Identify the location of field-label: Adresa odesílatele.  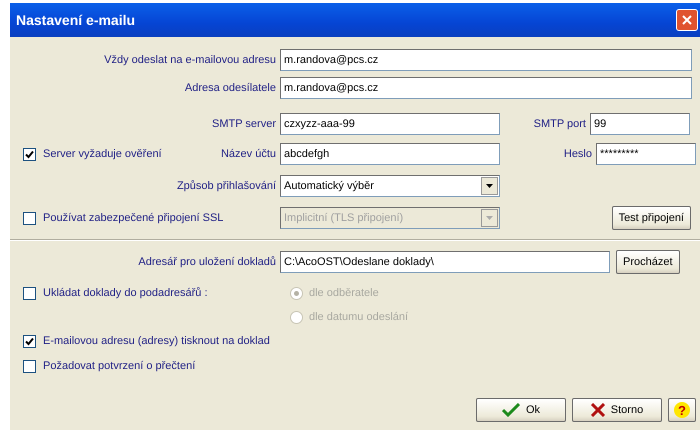
(230, 88).